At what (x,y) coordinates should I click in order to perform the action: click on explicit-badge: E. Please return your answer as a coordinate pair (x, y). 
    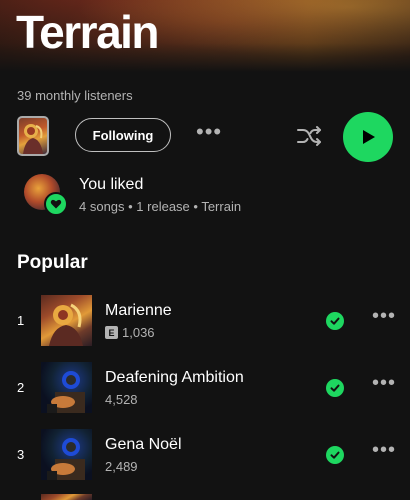
    Looking at the image, I should click on (111, 332).